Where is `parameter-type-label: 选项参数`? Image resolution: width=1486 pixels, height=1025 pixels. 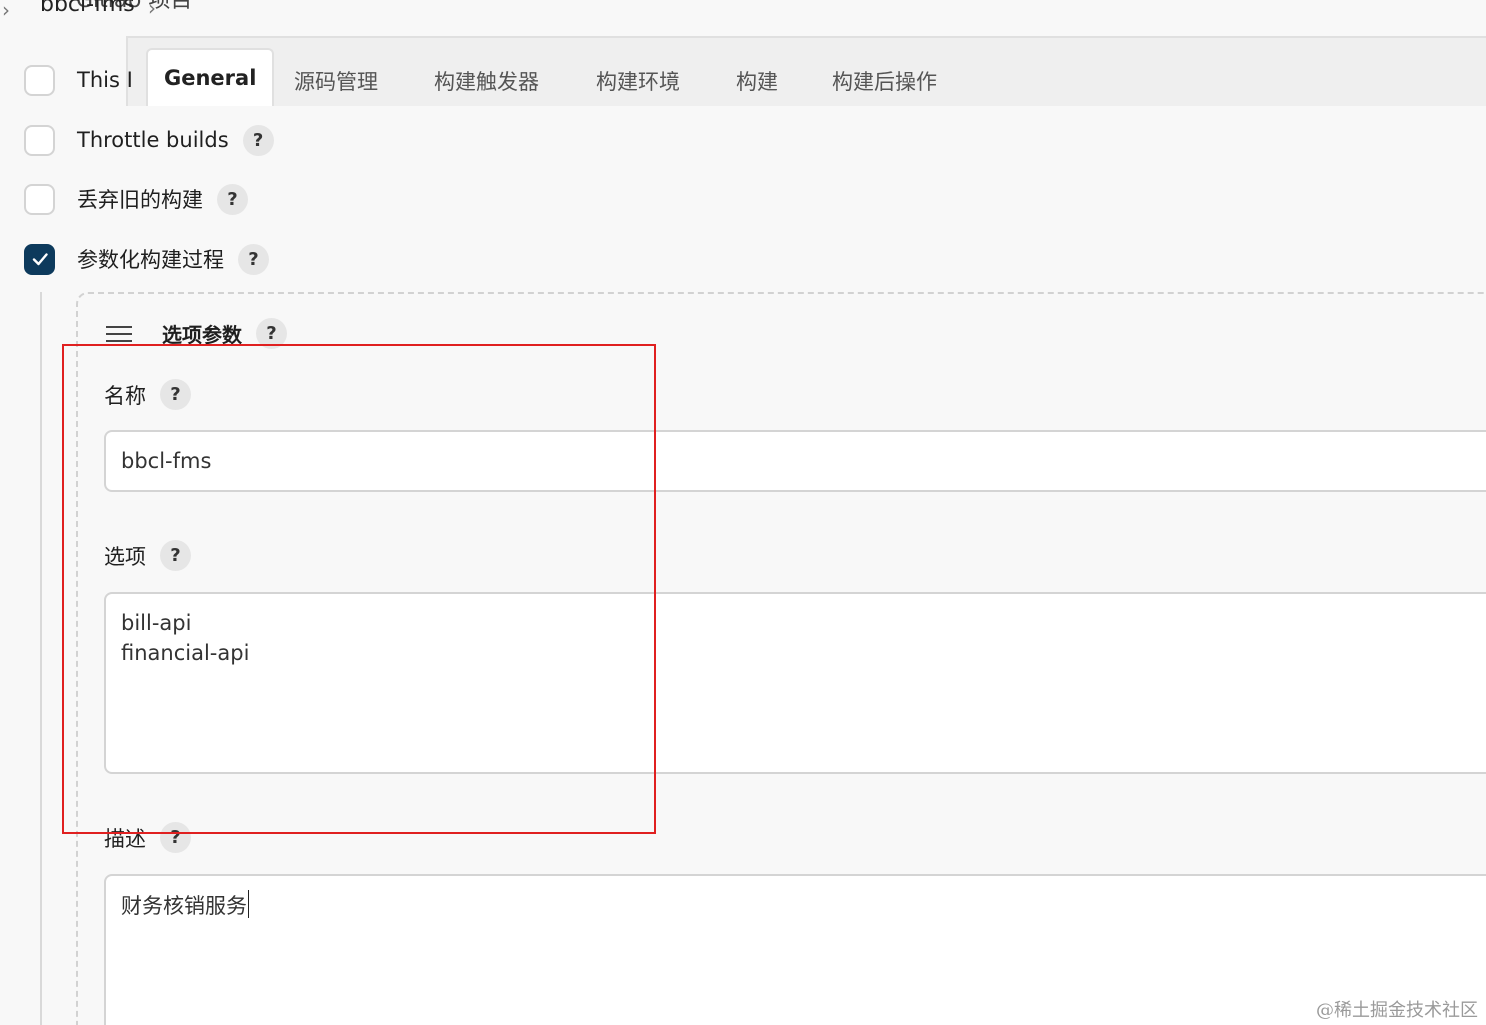 parameter-type-label: 选项参数 is located at coordinates (202, 335).